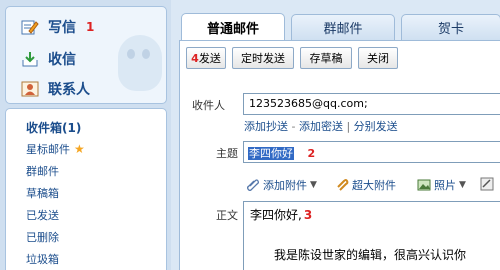 The width and height of the screenshot is (500, 270). What do you see at coordinates (445, 185) in the screenshot?
I see `photo-label: 照片` at bounding box center [445, 185].